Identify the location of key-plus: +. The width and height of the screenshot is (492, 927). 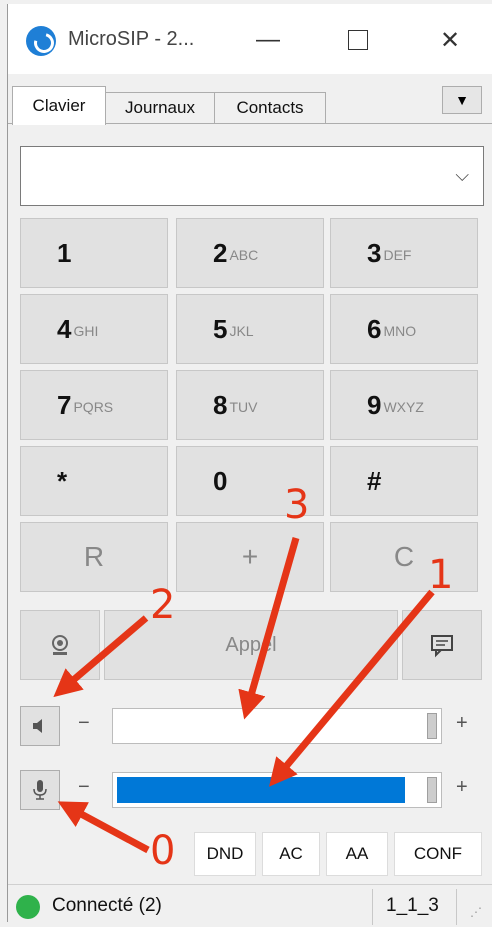
(250, 557).